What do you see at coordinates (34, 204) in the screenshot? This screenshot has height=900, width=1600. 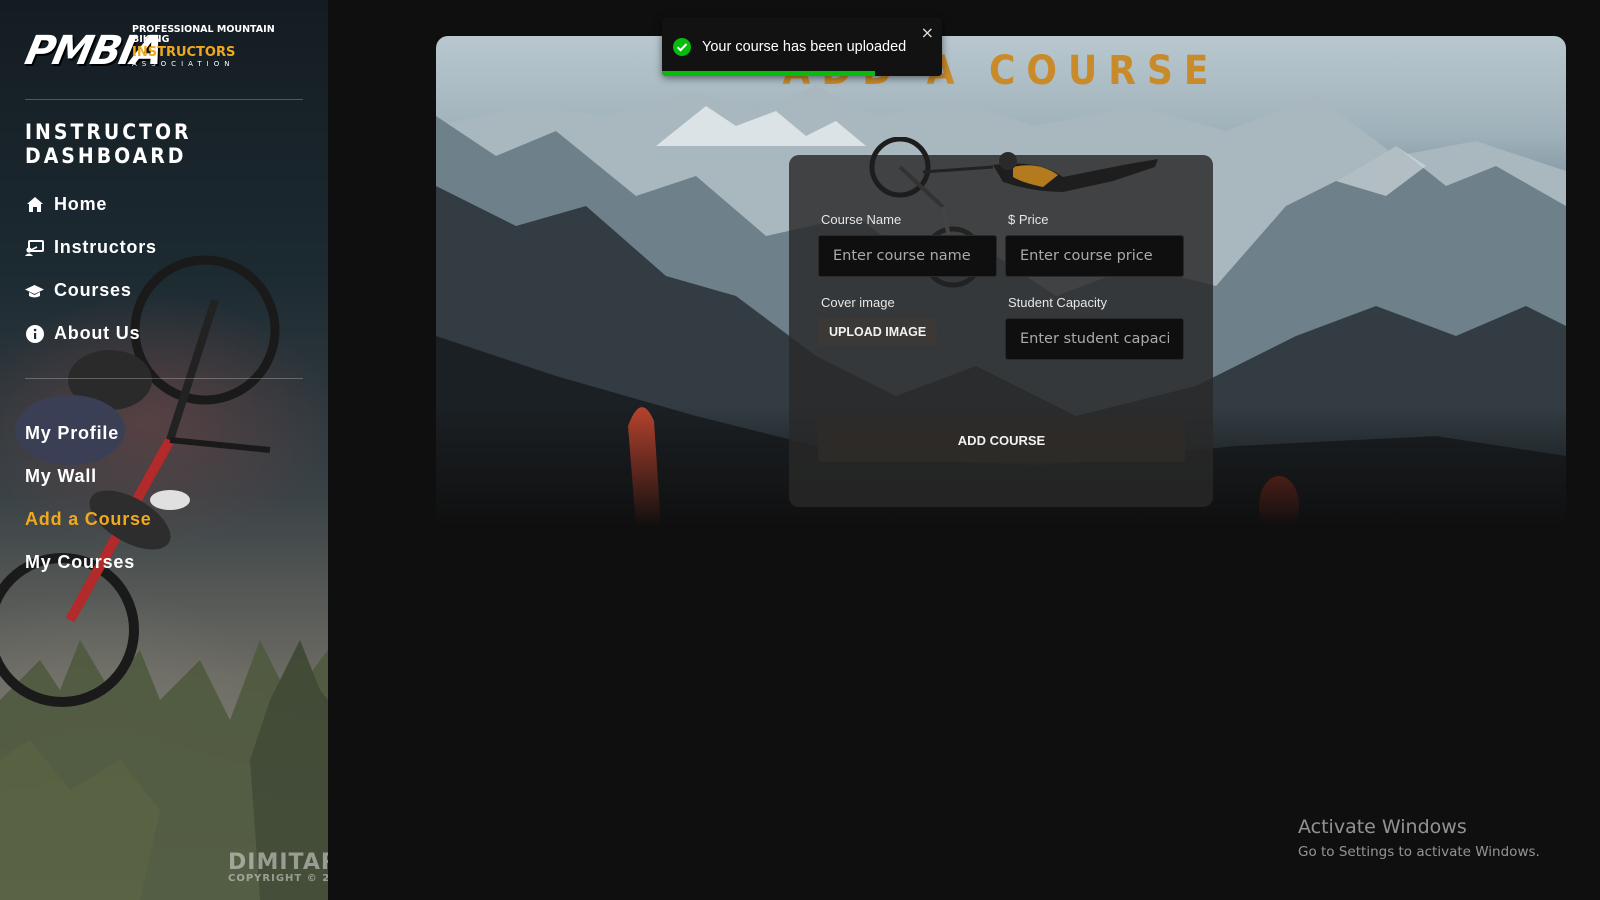 I see `home-icon` at bounding box center [34, 204].